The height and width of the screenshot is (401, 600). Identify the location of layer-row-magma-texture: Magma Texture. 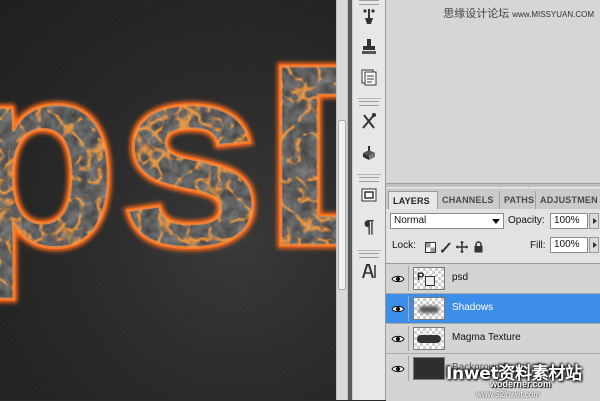
(493, 339).